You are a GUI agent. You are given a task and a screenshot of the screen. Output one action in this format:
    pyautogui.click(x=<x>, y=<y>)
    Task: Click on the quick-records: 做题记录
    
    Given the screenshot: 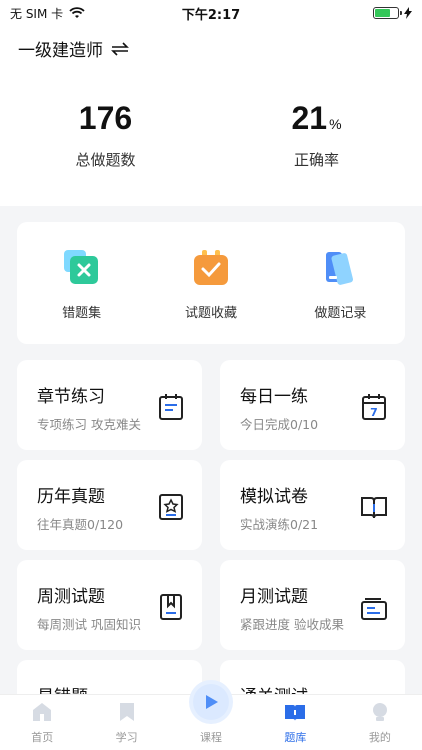 What is the action you would take?
    pyautogui.click(x=340, y=283)
    